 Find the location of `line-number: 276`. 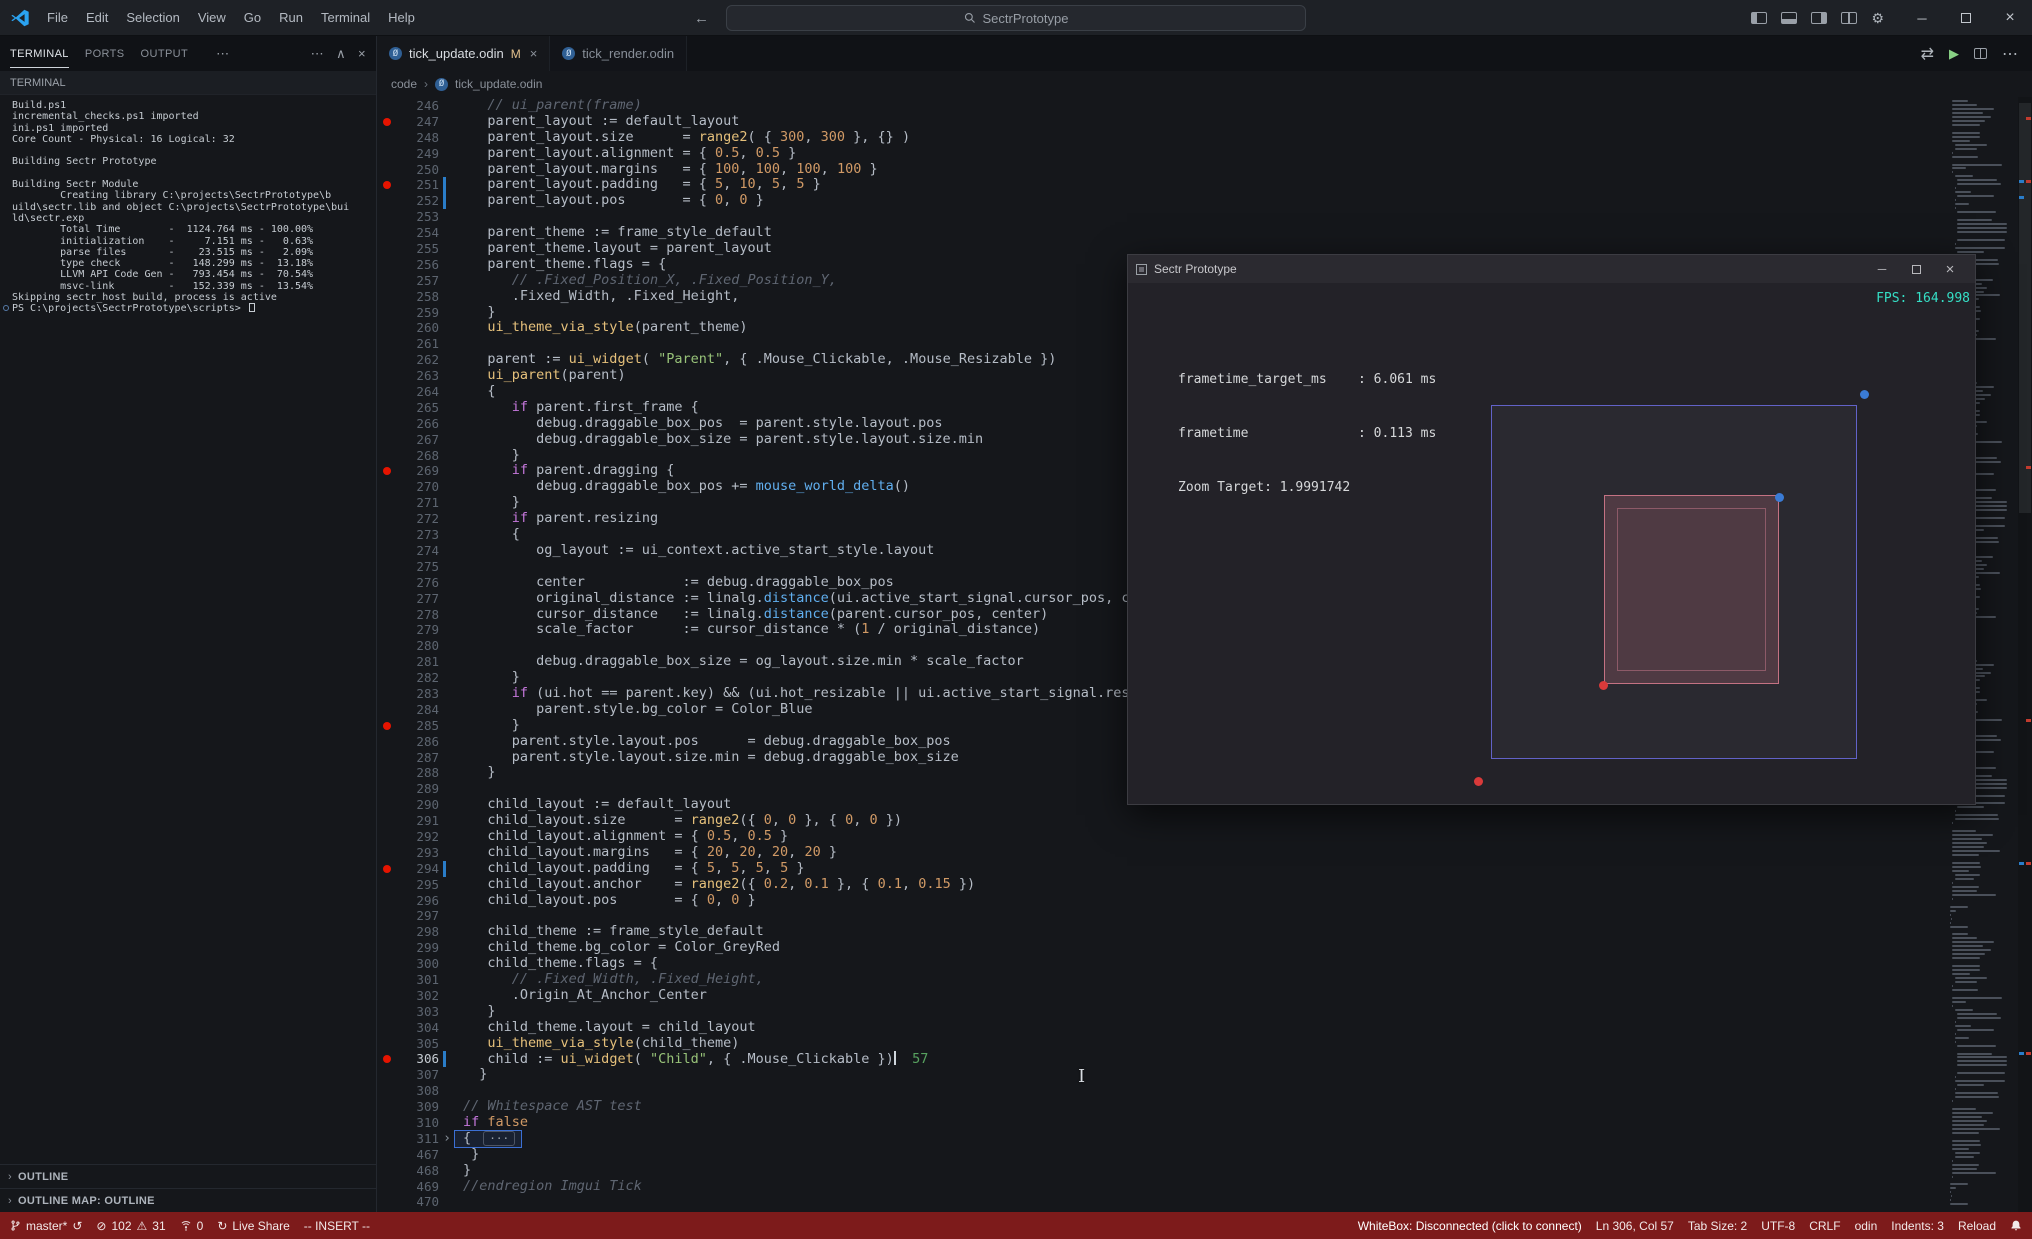

line-number: 276 is located at coordinates (418, 583).